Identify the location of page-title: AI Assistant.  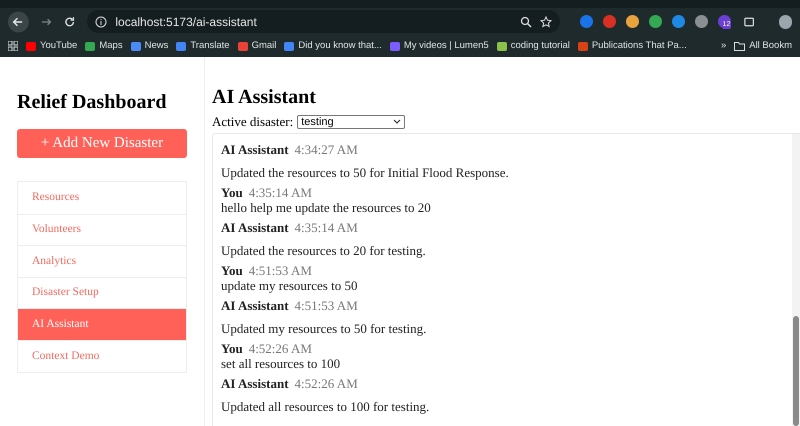
(264, 97).